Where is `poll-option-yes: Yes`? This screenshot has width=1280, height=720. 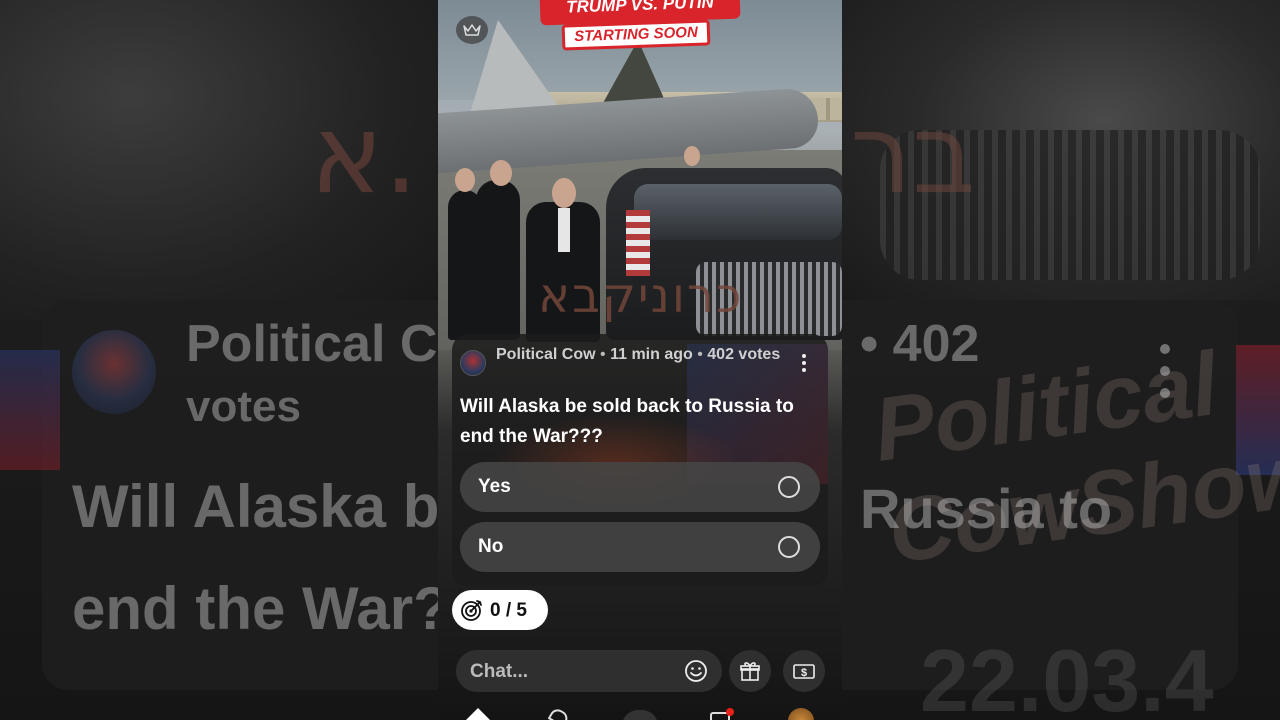 poll-option-yes: Yes is located at coordinates (640, 487).